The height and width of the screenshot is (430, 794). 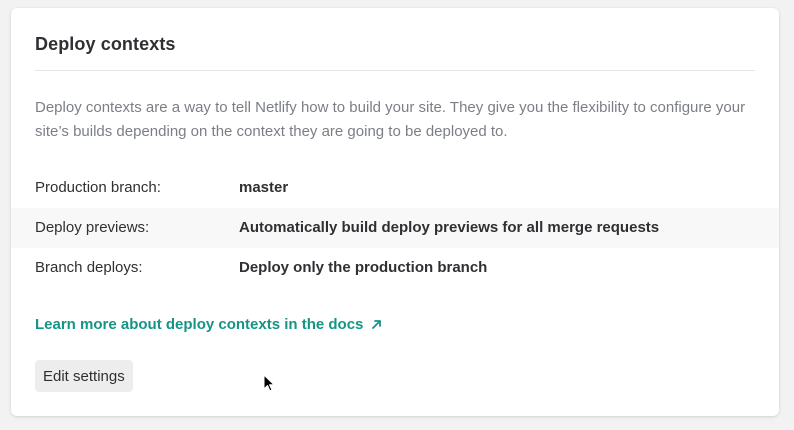 What do you see at coordinates (363, 267) in the screenshot?
I see `setting-value: Deploy only the production branch` at bounding box center [363, 267].